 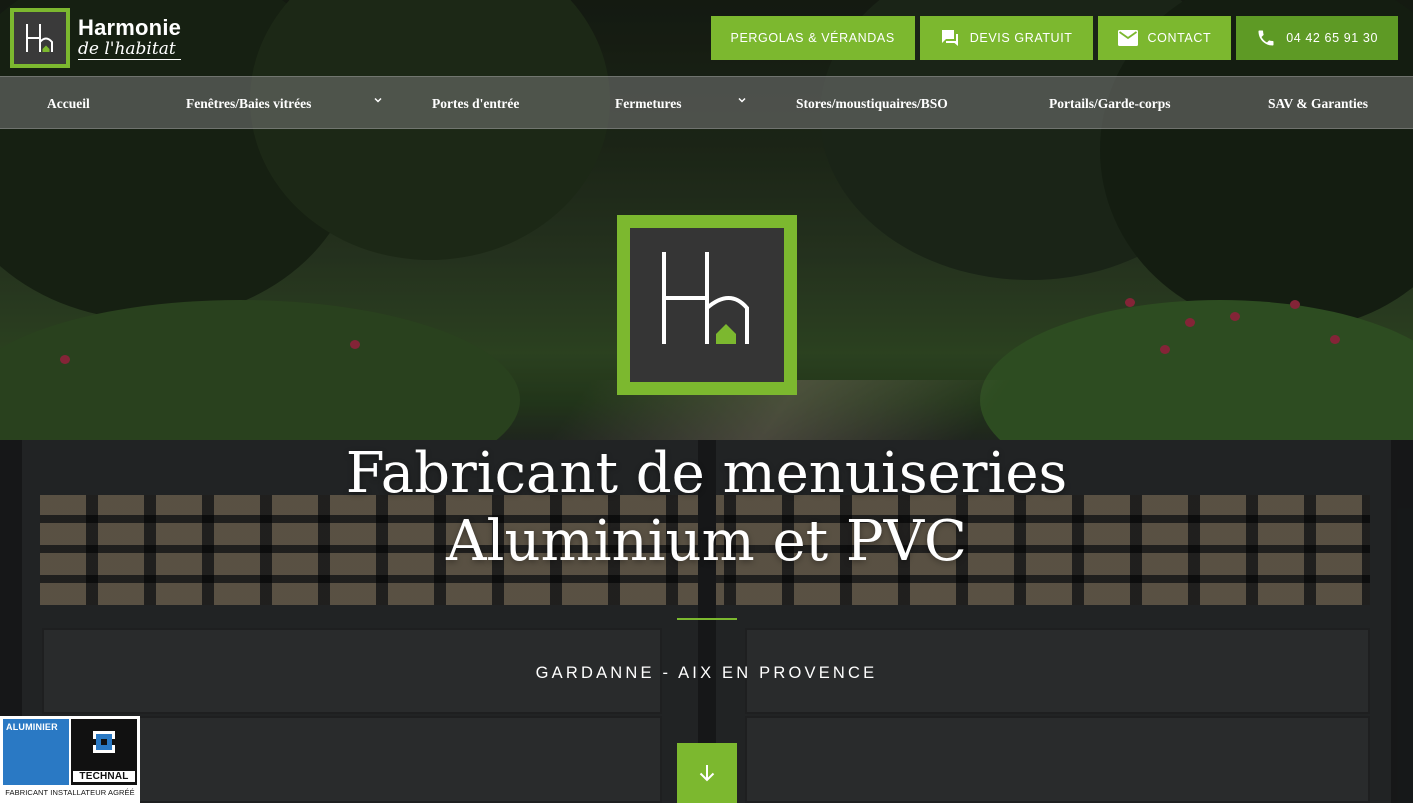 I want to click on nav-item-portails: Portails/Garde-corps, so click(x=1109, y=103).